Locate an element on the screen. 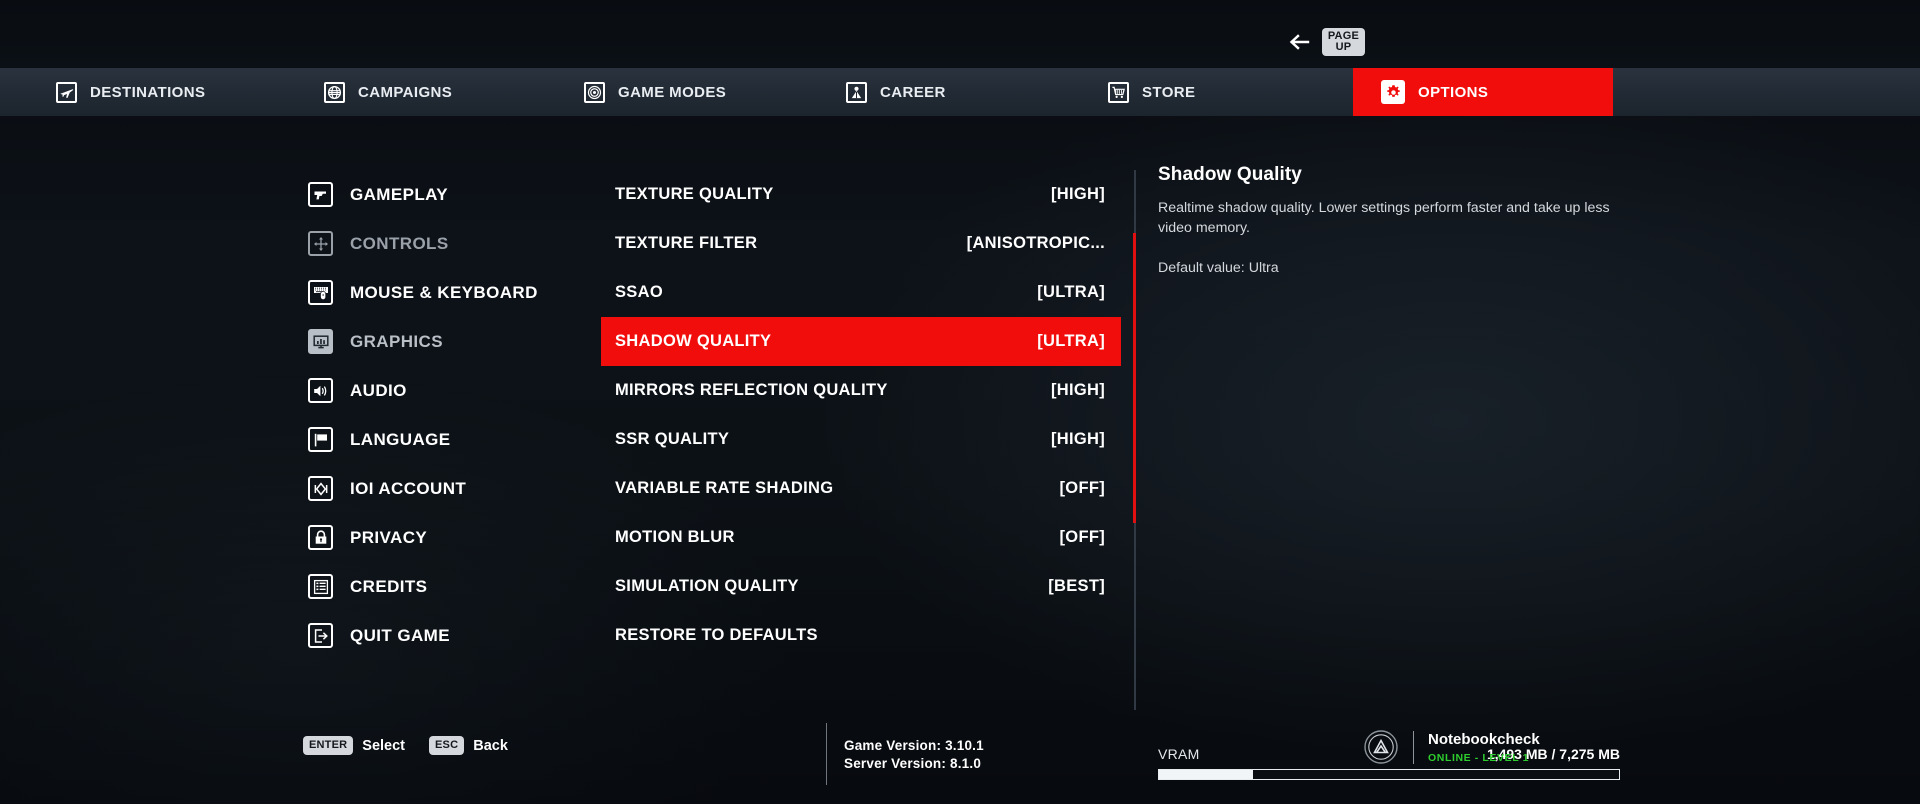 Image resolution: width=1920 pixels, height=804 pixels. nav-item-game-modes: GAME MODES is located at coordinates (655, 92).